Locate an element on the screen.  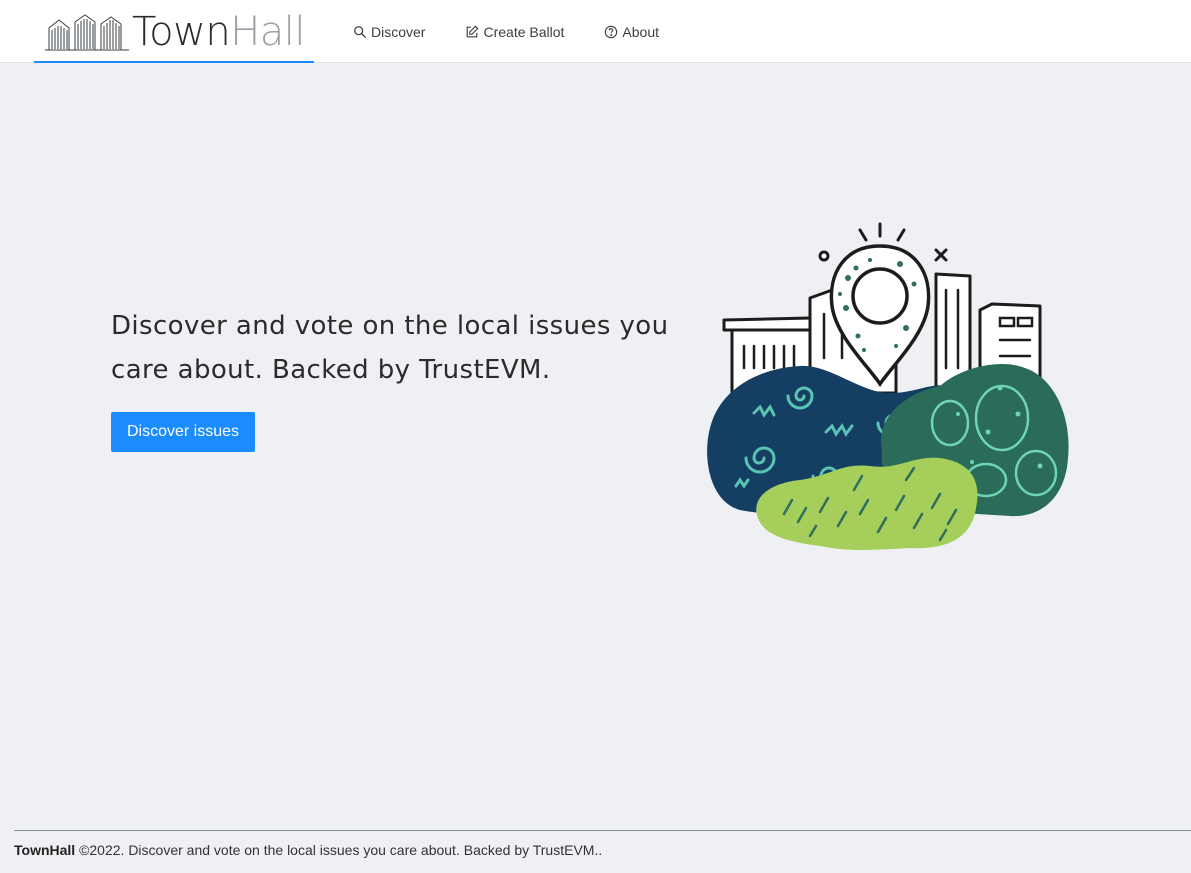
nav-discover-label: Discover is located at coordinates (398, 32).